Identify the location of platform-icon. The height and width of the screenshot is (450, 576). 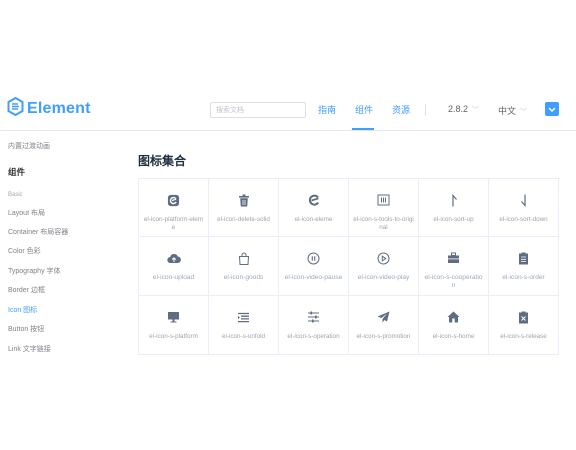
(174, 317).